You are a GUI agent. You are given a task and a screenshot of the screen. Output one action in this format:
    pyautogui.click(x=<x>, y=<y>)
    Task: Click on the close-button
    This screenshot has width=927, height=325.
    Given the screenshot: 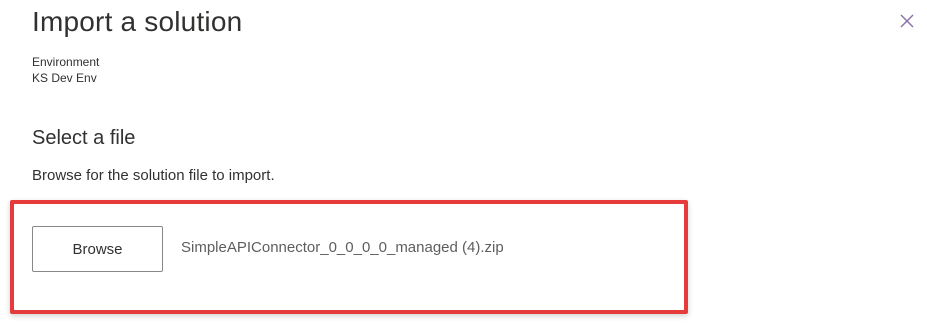 What is the action you would take?
    pyautogui.click(x=908, y=22)
    